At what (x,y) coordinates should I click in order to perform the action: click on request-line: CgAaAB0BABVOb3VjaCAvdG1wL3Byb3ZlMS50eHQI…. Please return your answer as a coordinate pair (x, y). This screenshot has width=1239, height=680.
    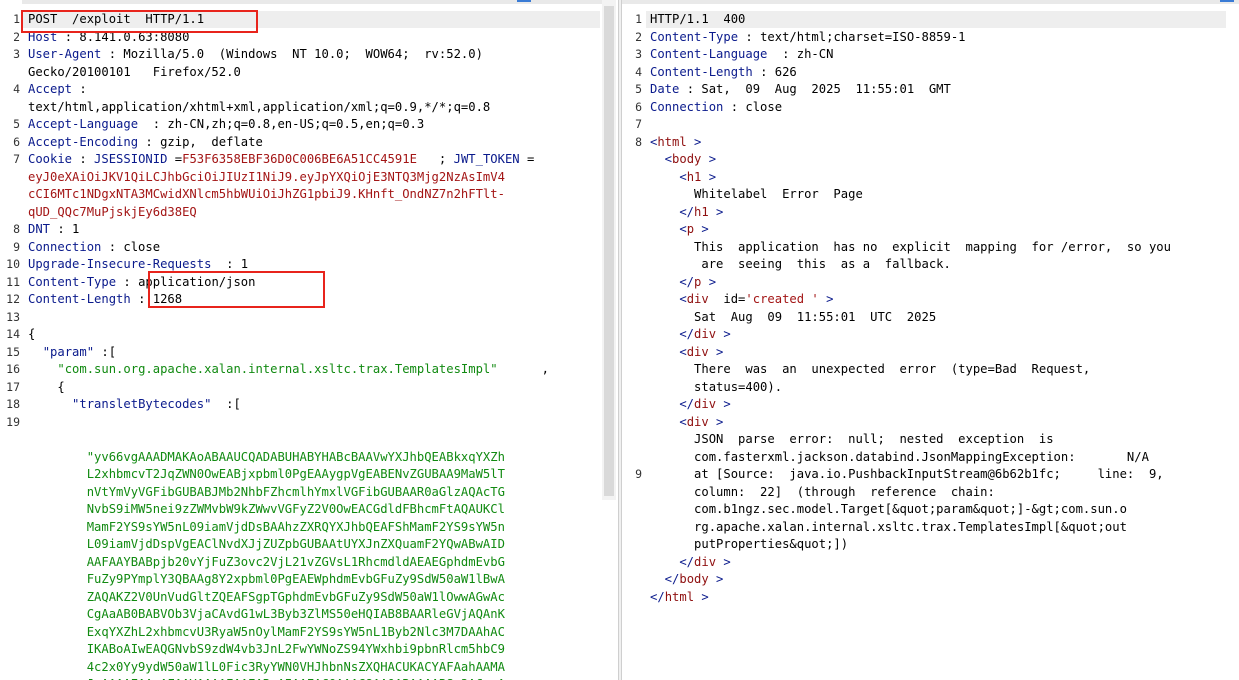
    Looking at the image, I should click on (266, 614).